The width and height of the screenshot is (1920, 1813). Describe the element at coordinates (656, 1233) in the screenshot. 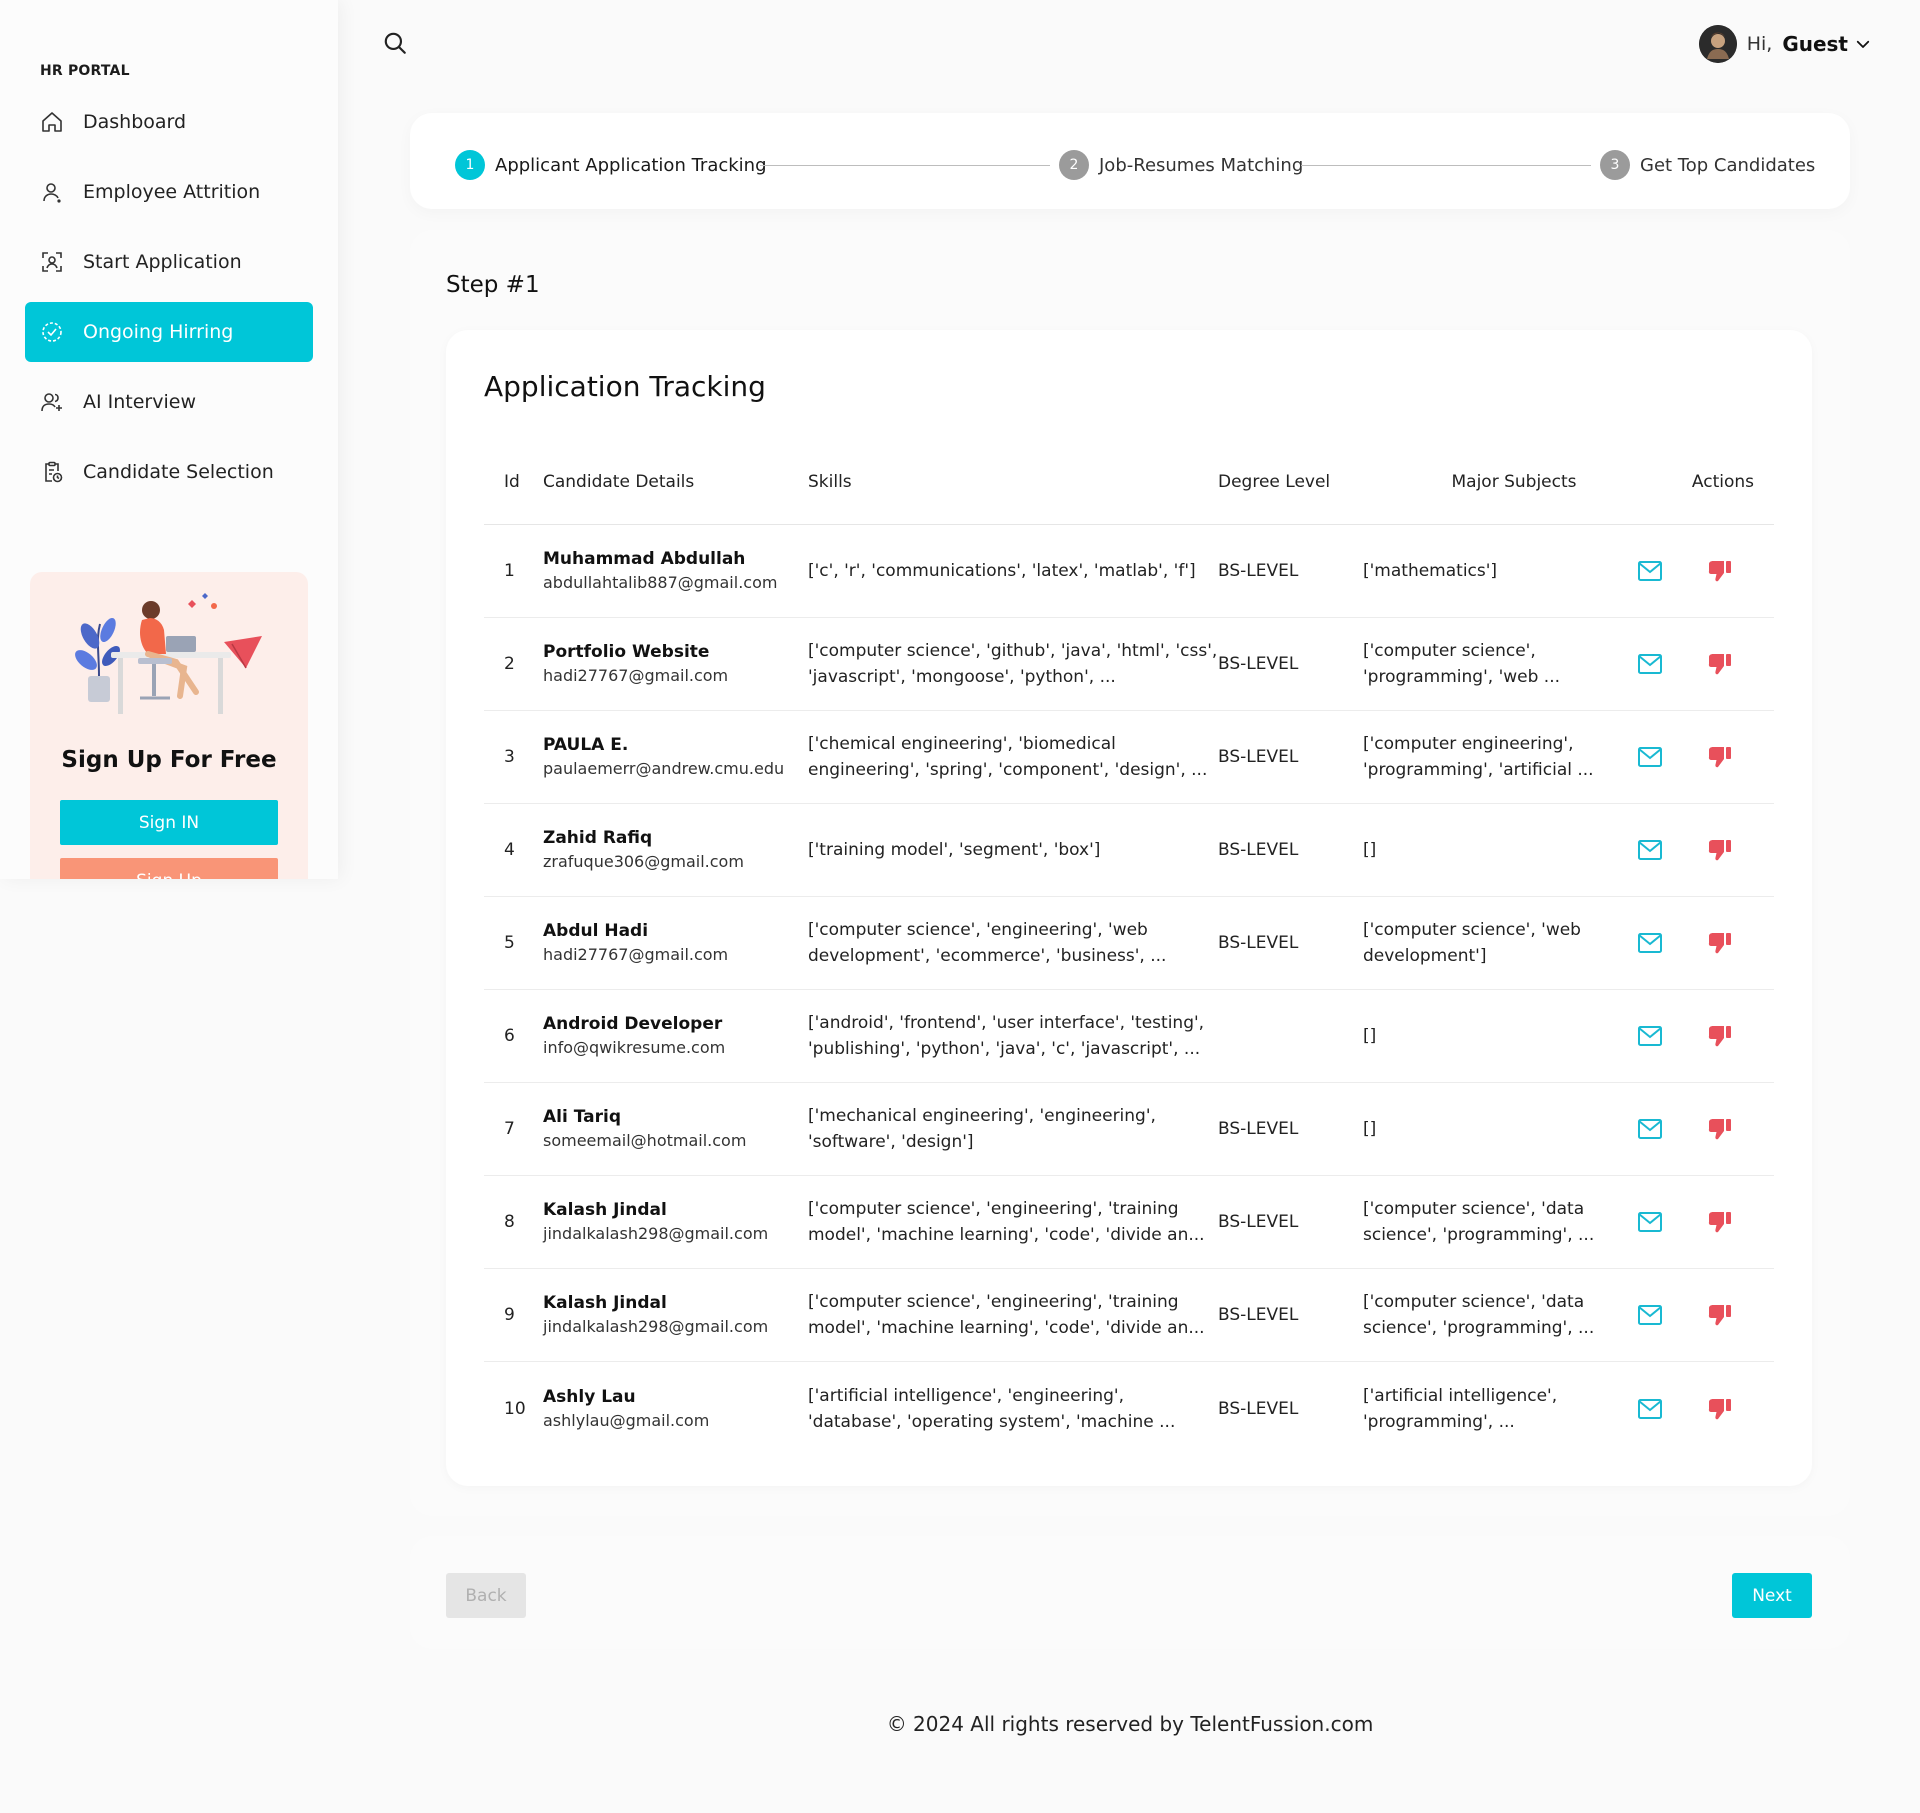

I see `candidate-email: jindalkalash298@gmail.com` at that location.